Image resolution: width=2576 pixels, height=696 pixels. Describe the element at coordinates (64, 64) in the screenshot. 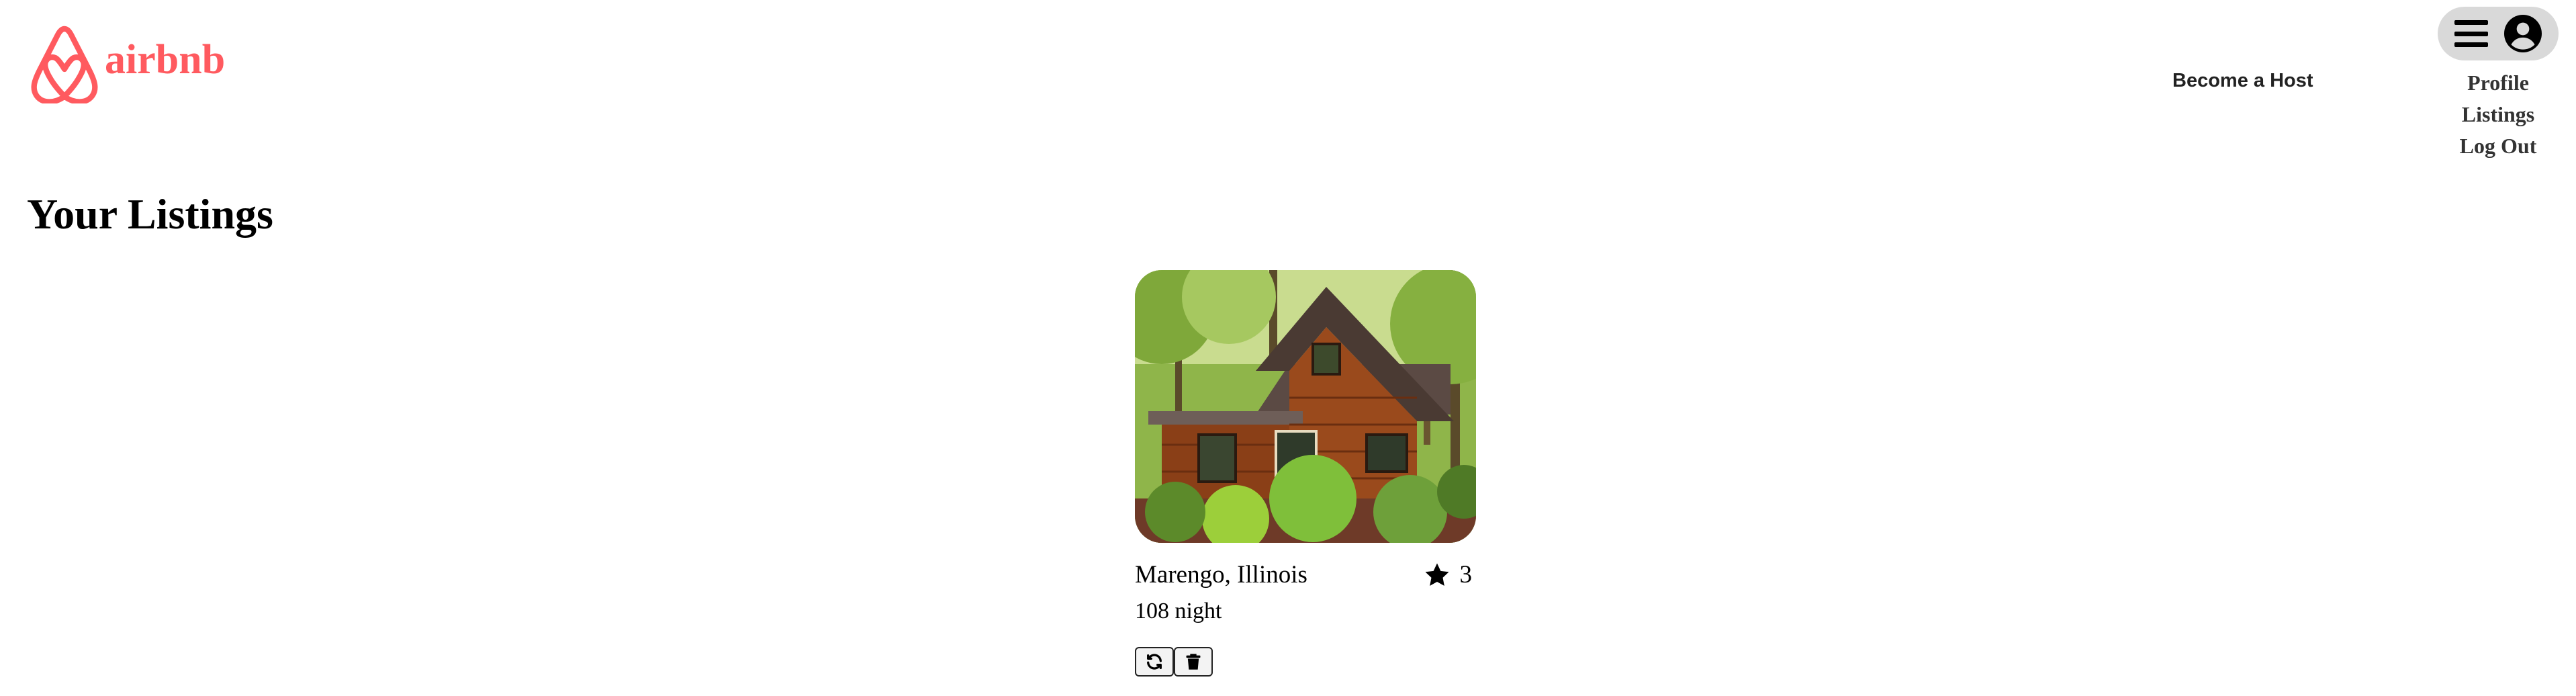

I see `airbnb-logo-icon` at that location.